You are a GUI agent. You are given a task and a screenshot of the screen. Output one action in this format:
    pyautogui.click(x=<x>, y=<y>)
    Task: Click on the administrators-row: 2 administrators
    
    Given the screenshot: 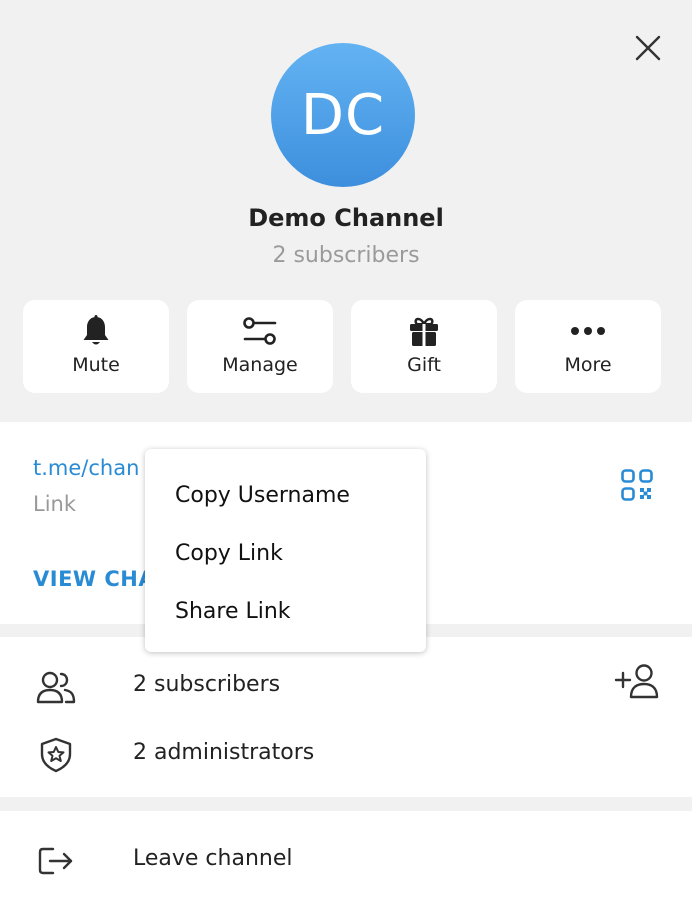 What is the action you would take?
    pyautogui.click(x=346, y=753)
    